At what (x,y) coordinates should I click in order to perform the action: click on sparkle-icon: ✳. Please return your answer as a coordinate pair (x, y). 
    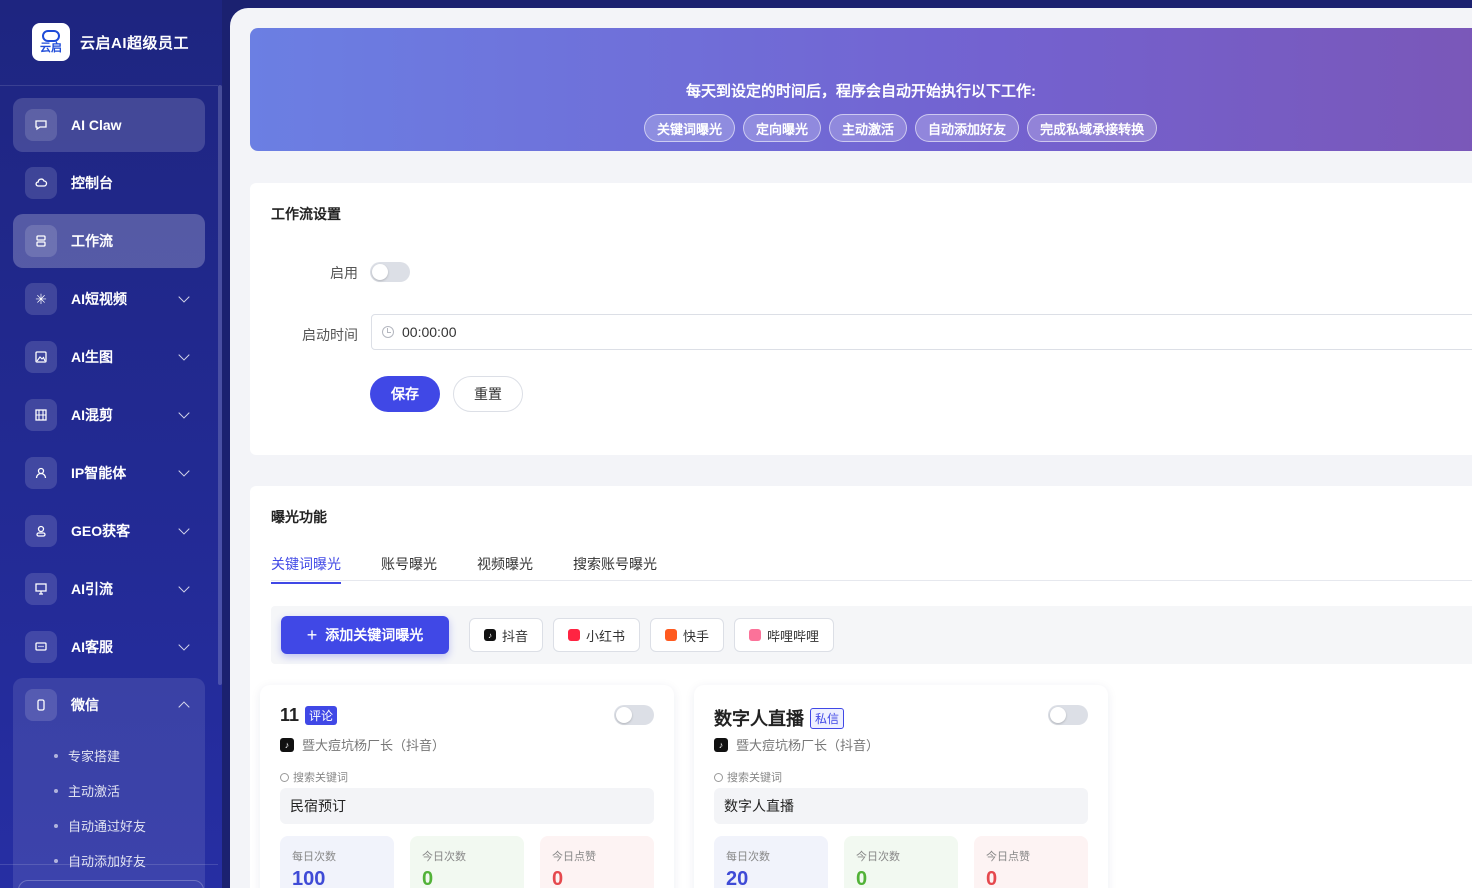
    Looking at the image, I should click on (41, 299).